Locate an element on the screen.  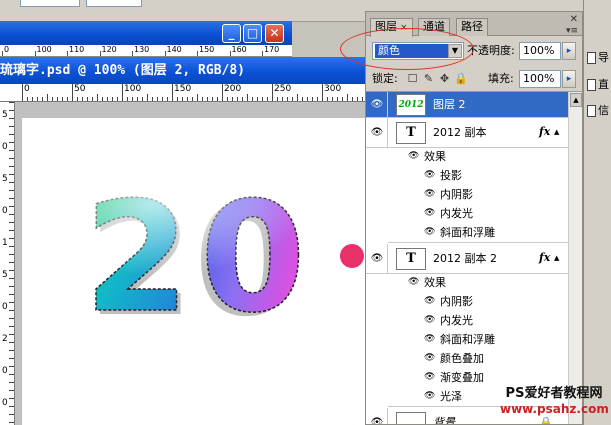
lock-position-icon: ✥ is located at coordinates (444, 78).